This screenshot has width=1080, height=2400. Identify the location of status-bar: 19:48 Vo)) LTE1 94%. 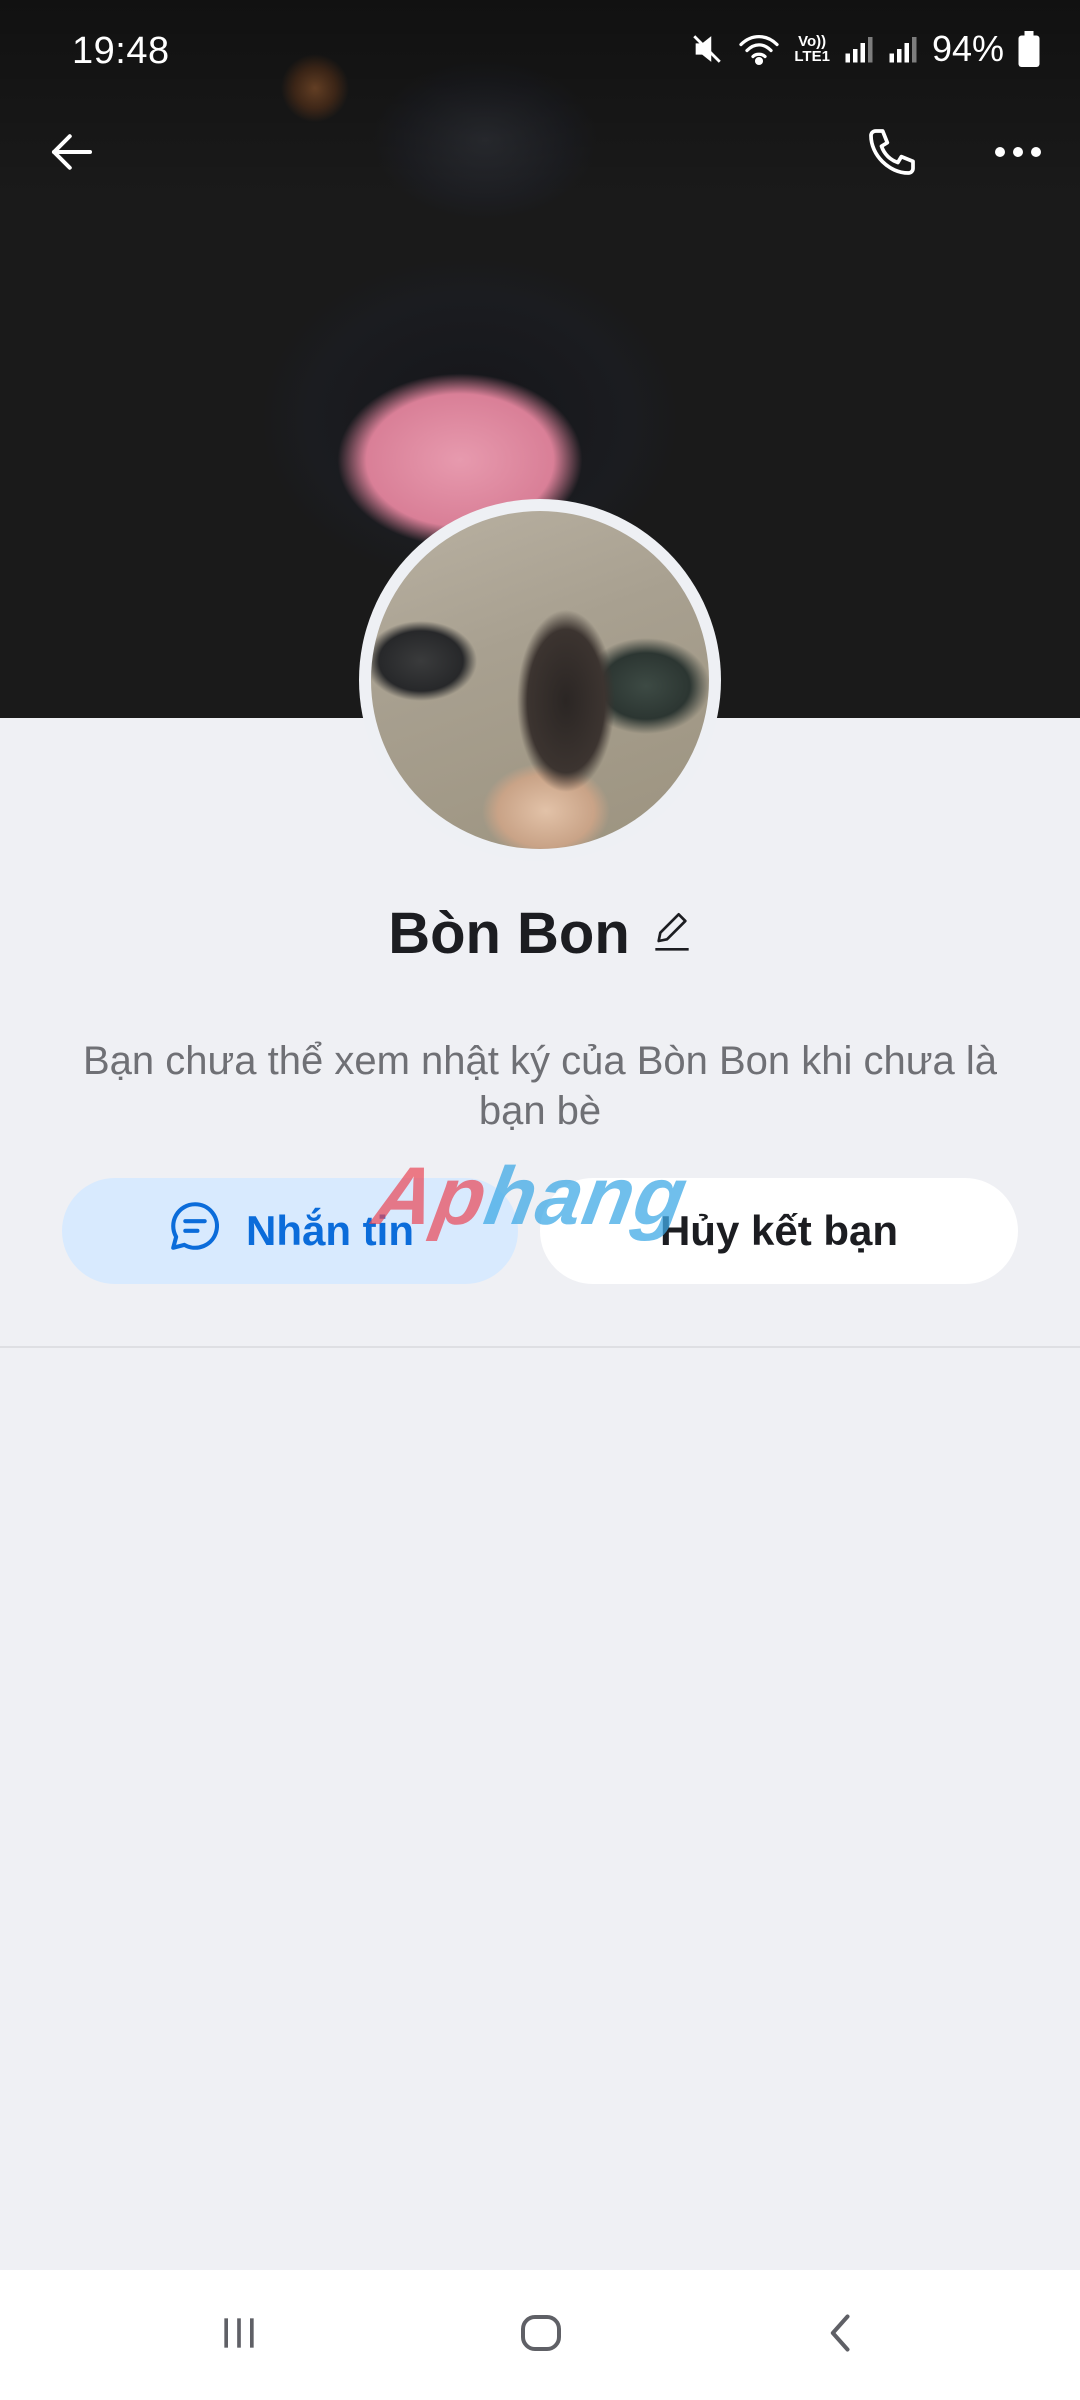
(540, 52).